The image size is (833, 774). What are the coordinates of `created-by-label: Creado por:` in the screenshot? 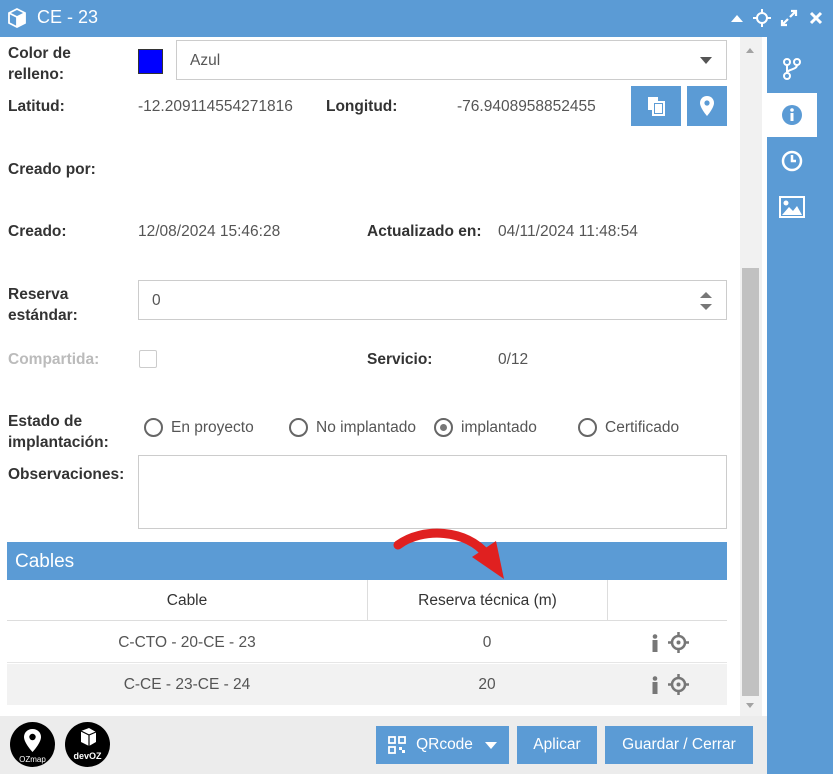 It's located at (52, 169).